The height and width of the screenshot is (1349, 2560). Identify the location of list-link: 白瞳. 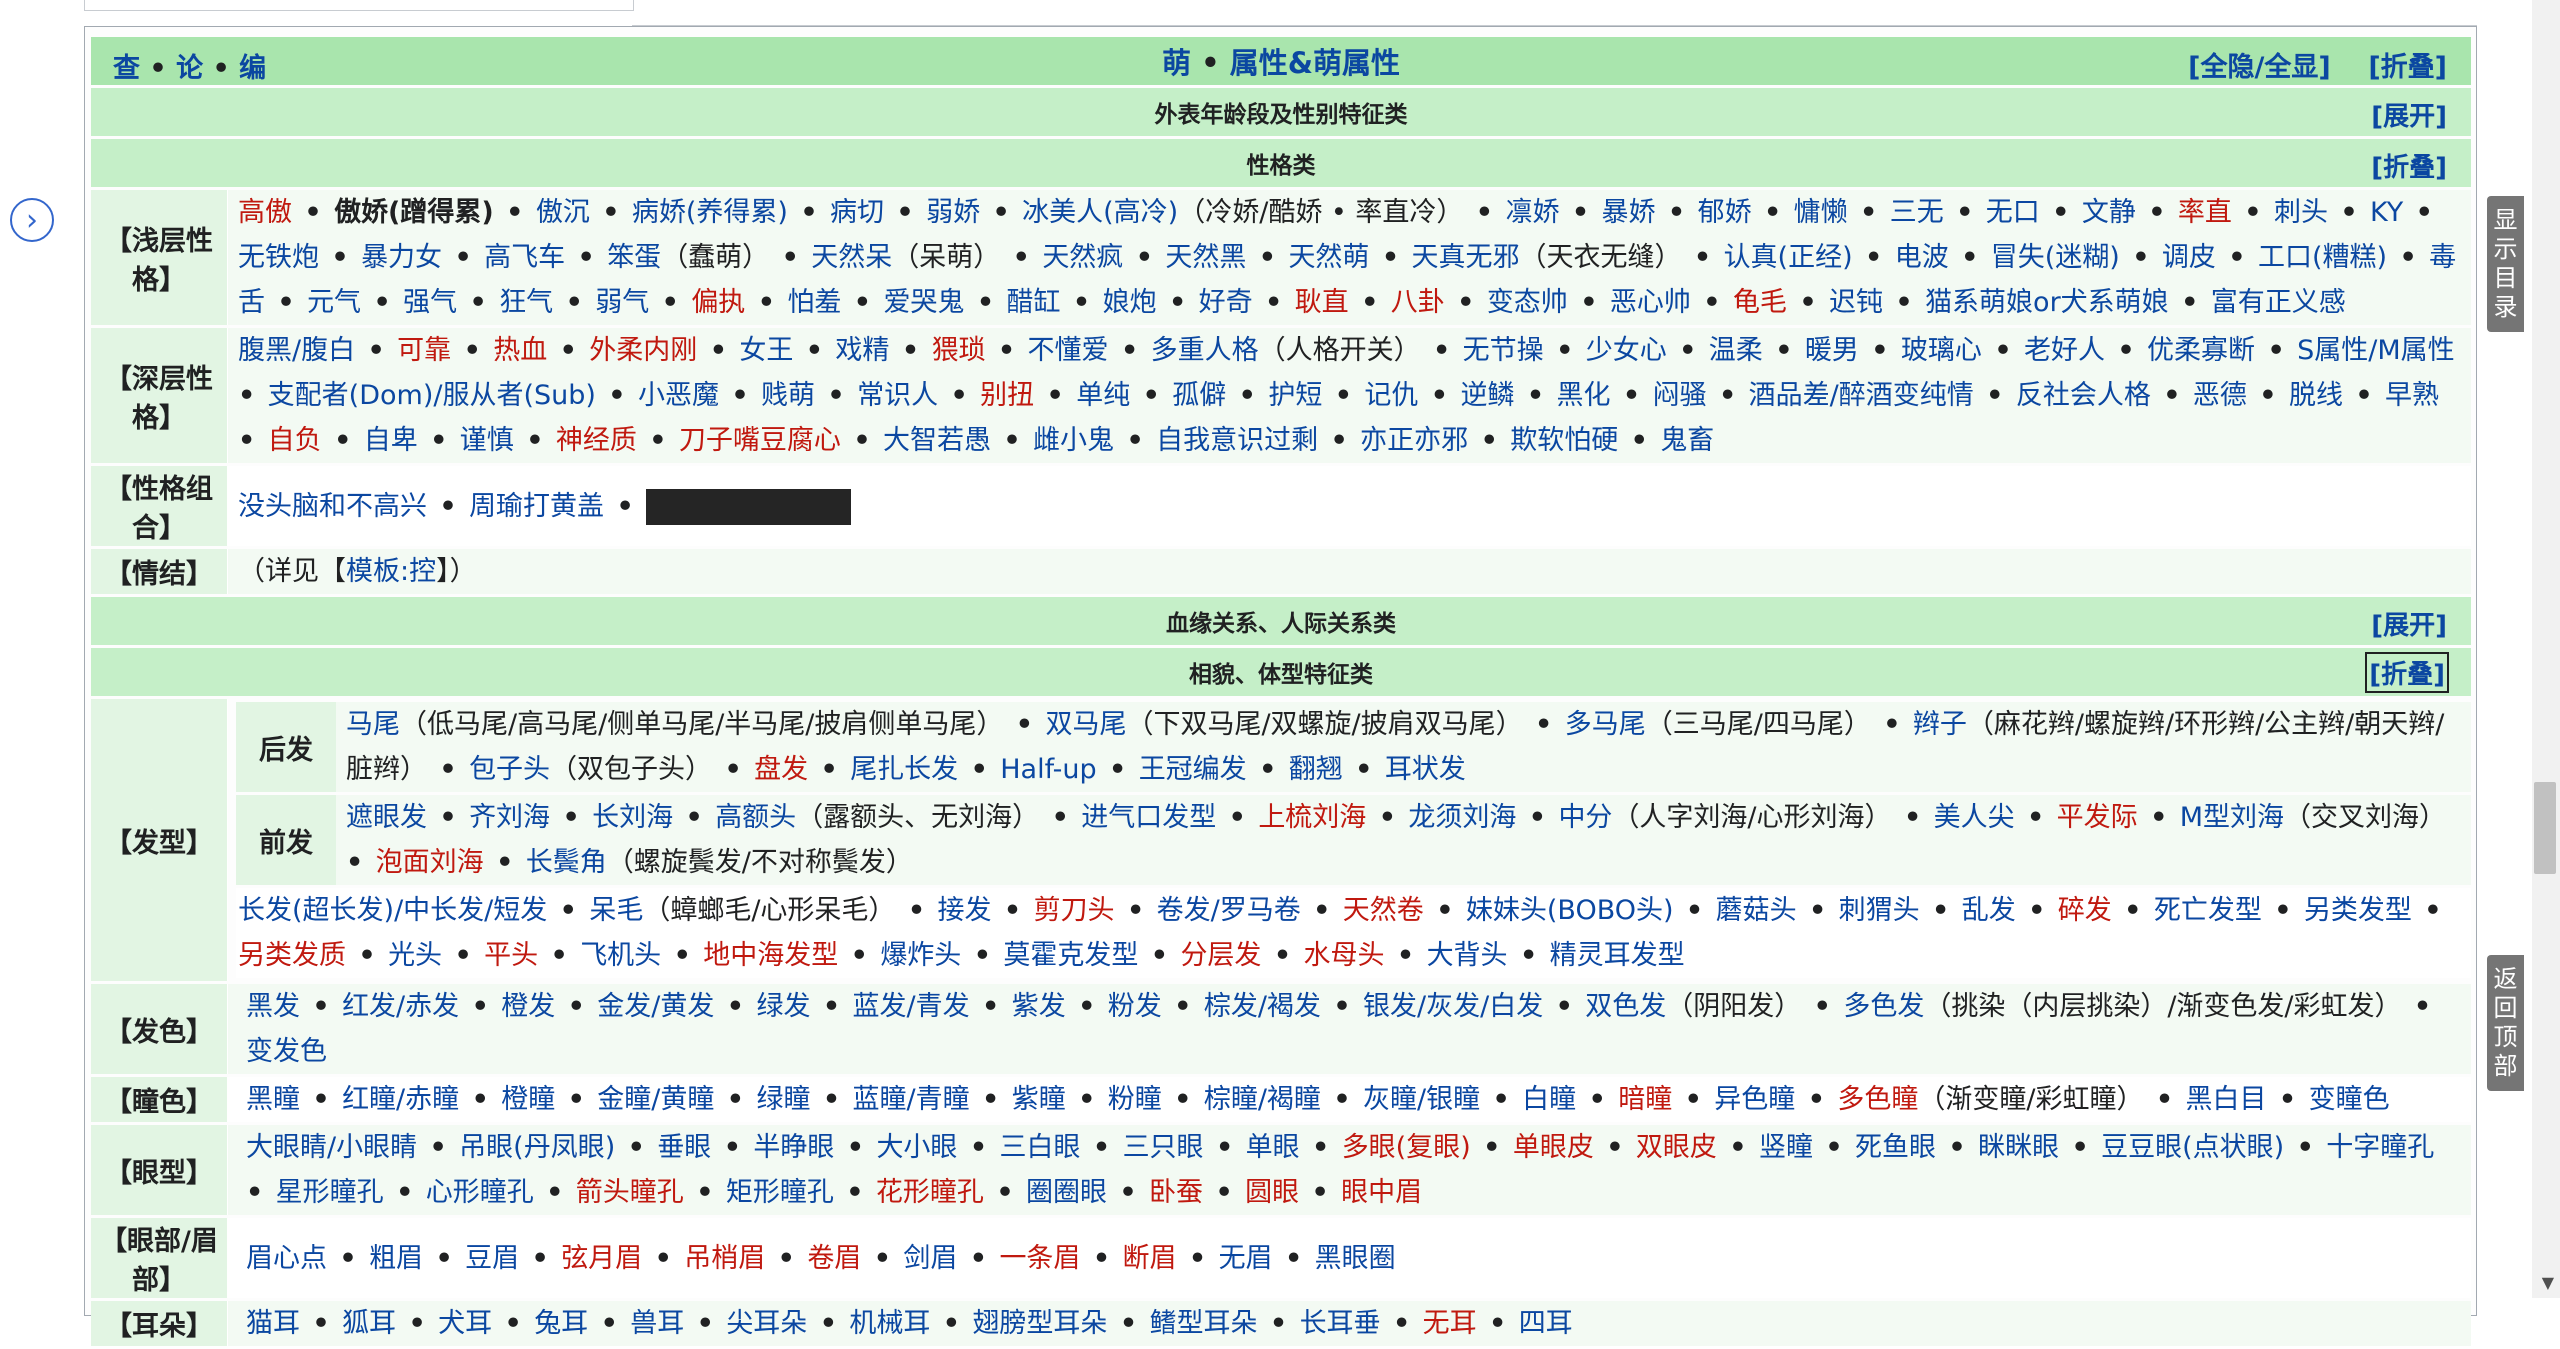
(1549, 1099).